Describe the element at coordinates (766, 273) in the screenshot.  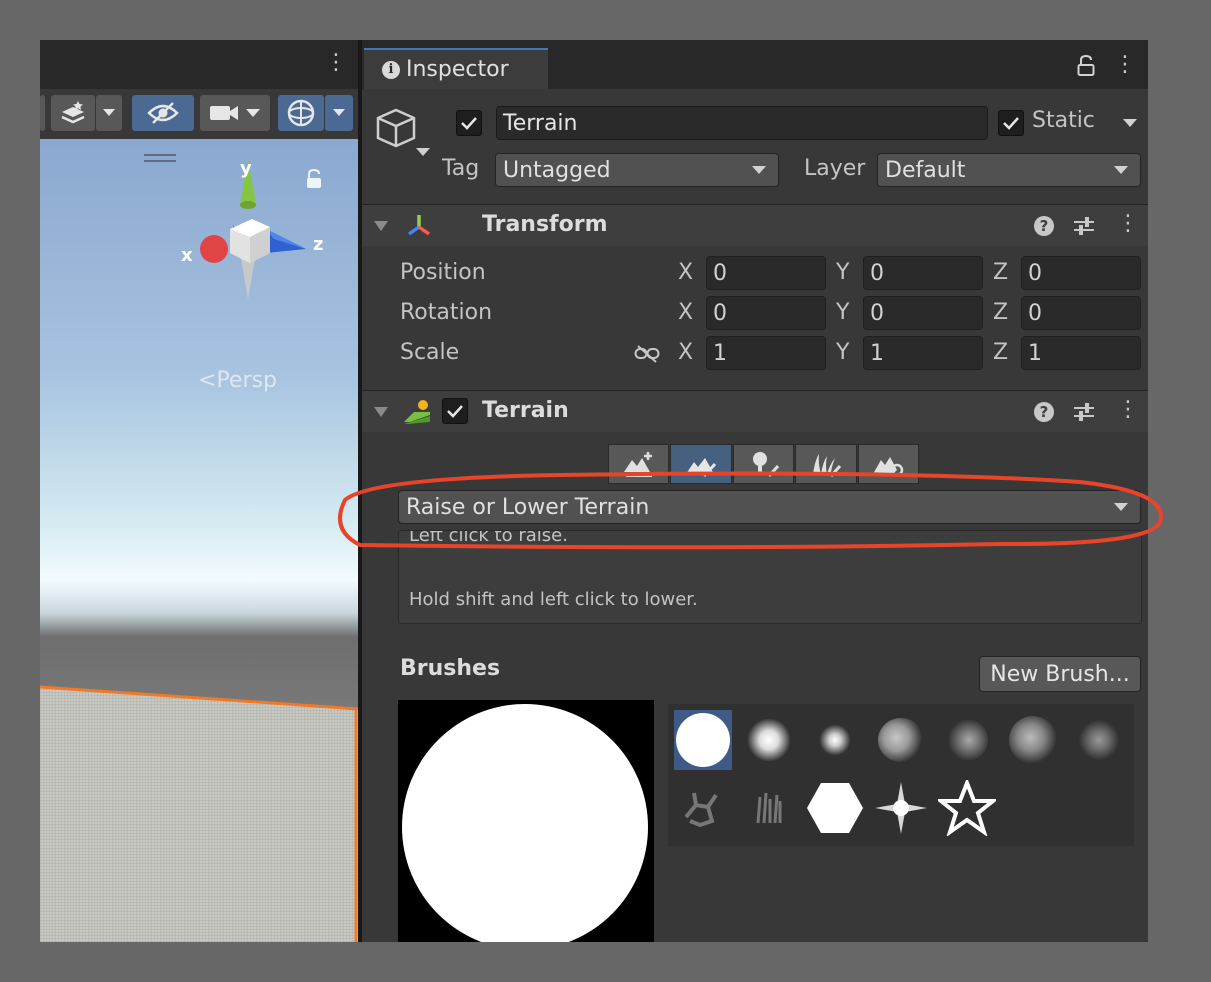
I see `position-x-field: 0` at that location.